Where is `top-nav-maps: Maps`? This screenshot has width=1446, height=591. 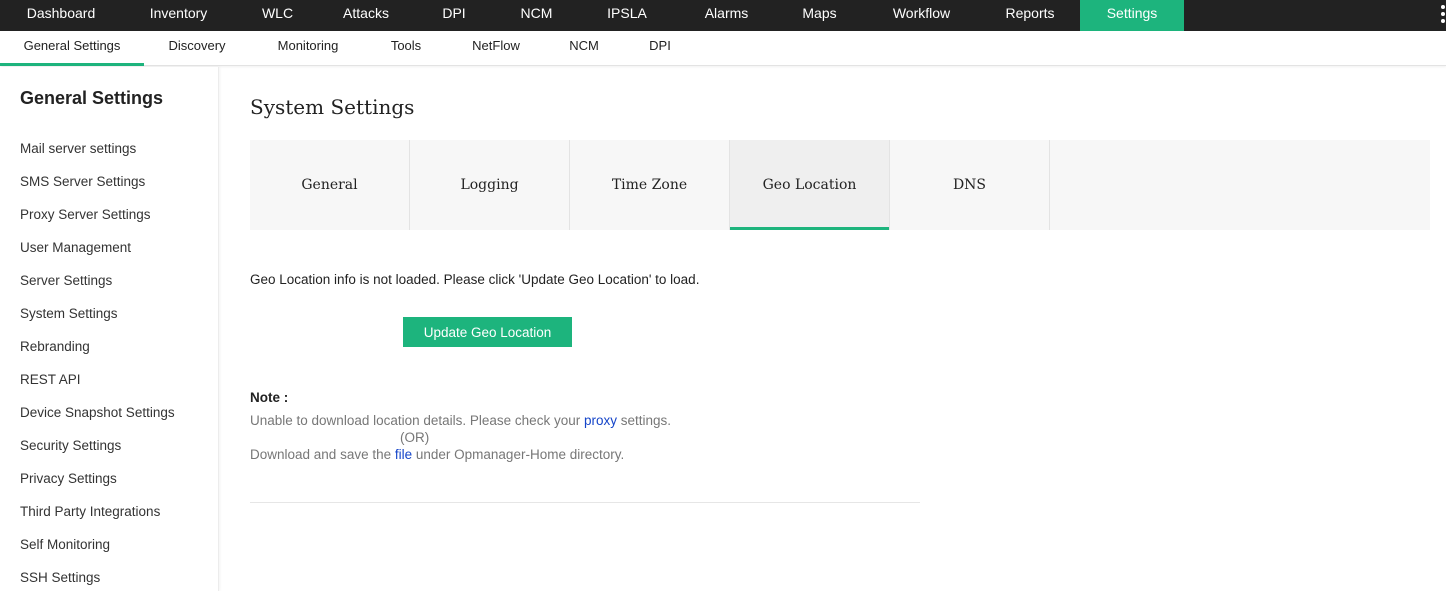
top-nav-maps: Maps is located at coordinates (819, 15).